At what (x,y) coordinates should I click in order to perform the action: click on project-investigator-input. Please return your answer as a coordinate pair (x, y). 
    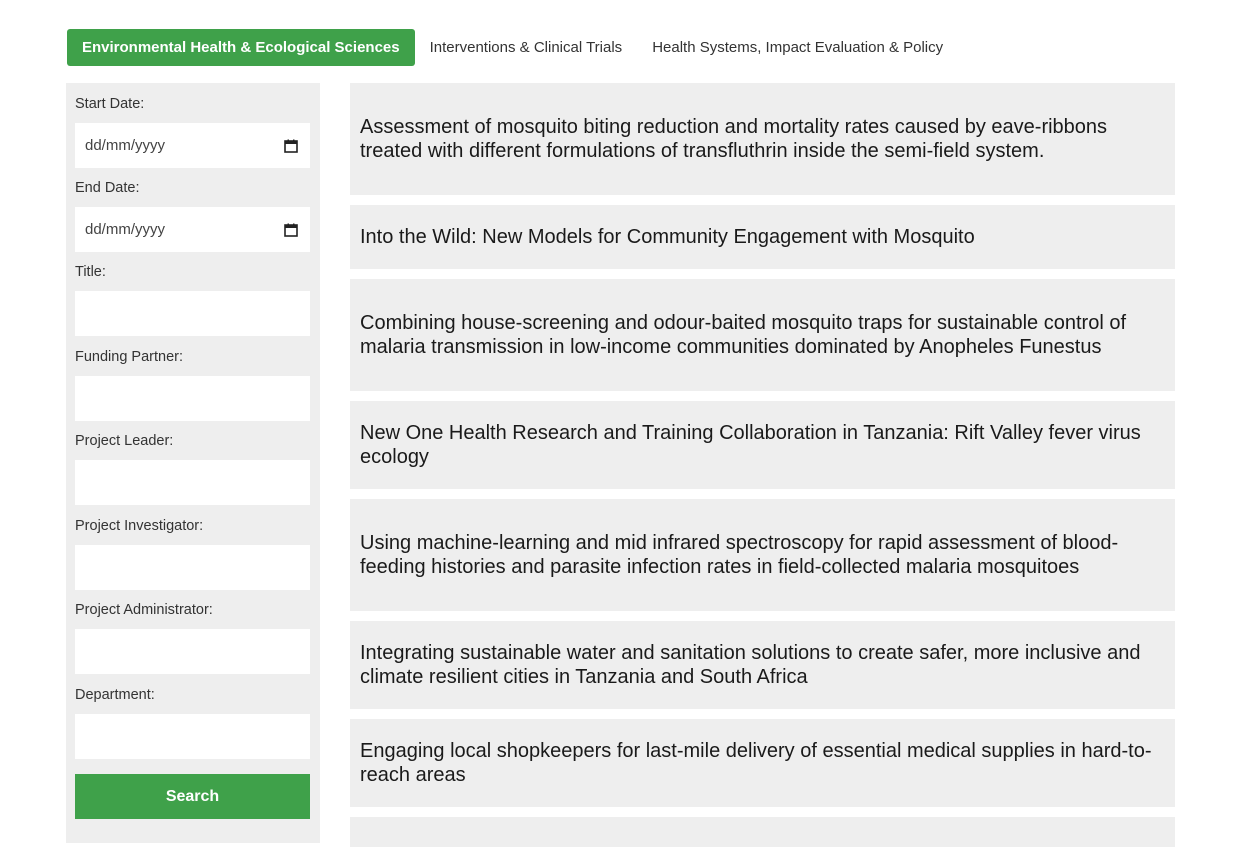
    Looking at the image, I should click on (192, 567).